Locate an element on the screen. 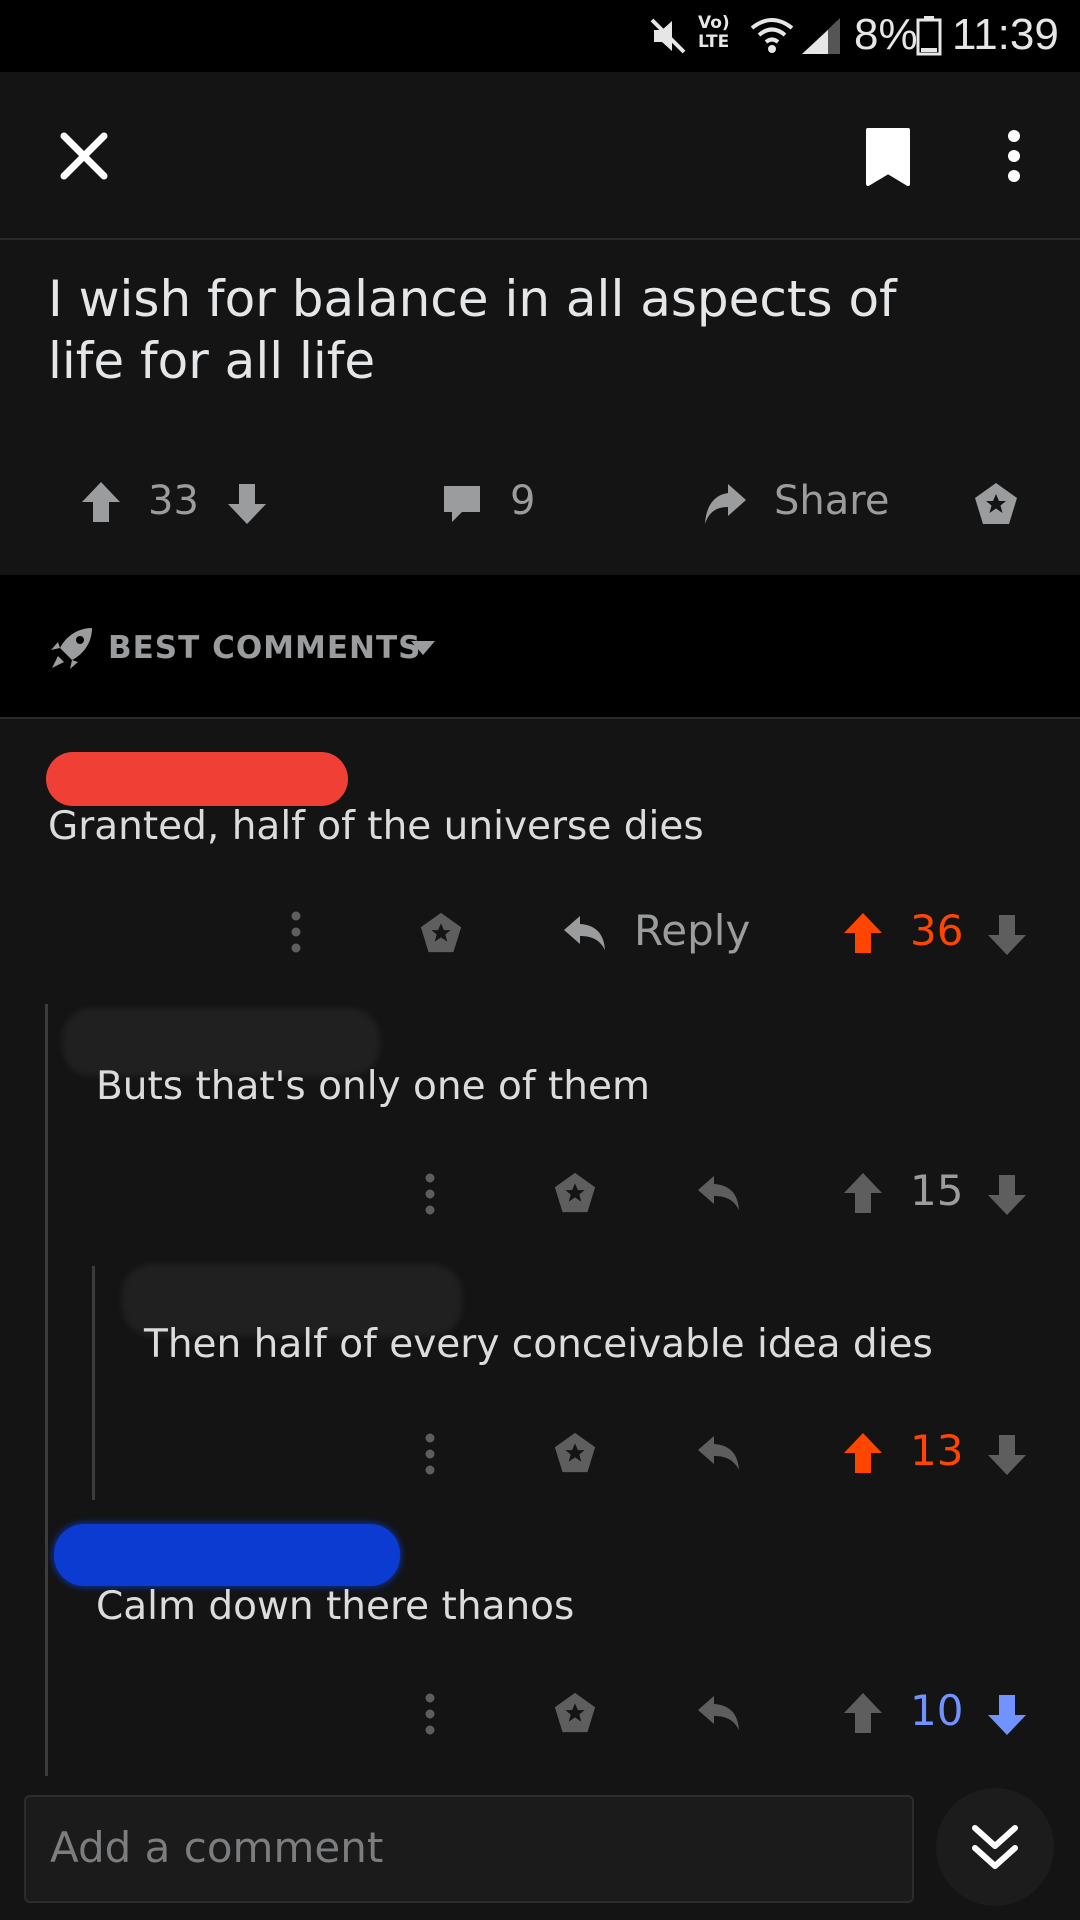 This screenshot has height=1920, width=1080. comment-score: 15 is located at coordinates (937, 1190).